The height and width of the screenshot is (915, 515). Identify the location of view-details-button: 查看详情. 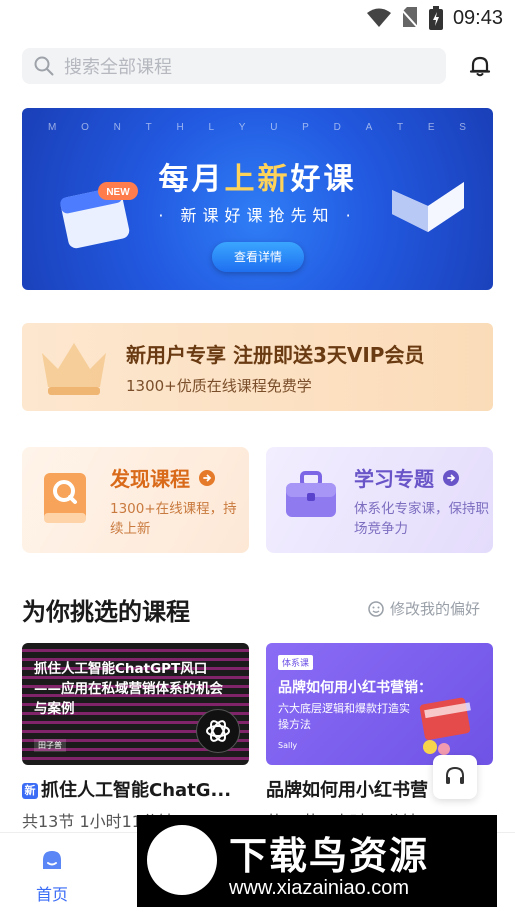
(258, 257).